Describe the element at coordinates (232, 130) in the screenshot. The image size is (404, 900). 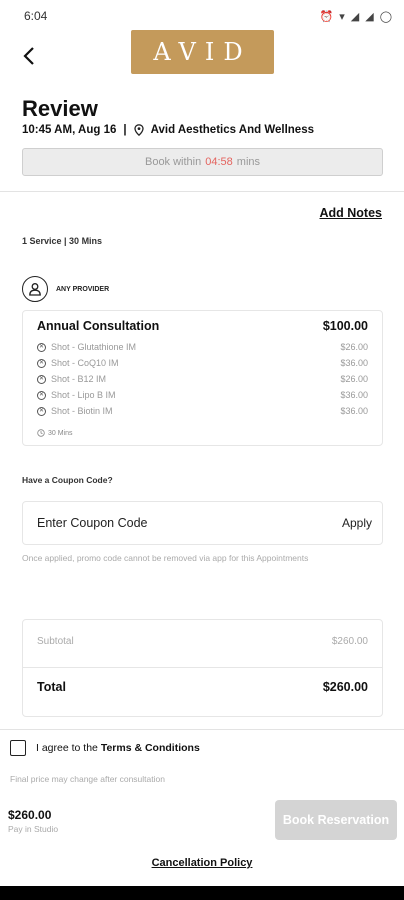
I see `location-name: Avid Aesthetics And Wellness` at that location.